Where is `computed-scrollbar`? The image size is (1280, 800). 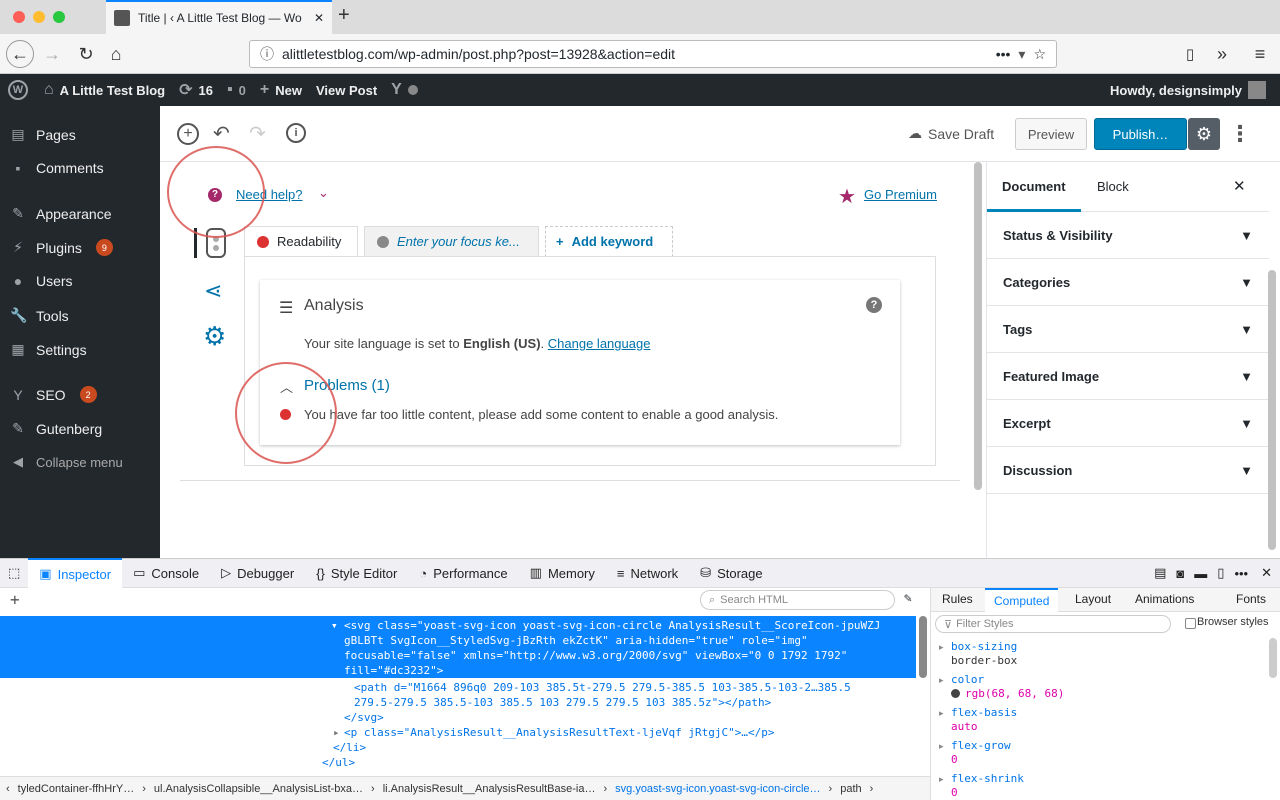 computed-scrollbar is located at coordinates (1273, 658).